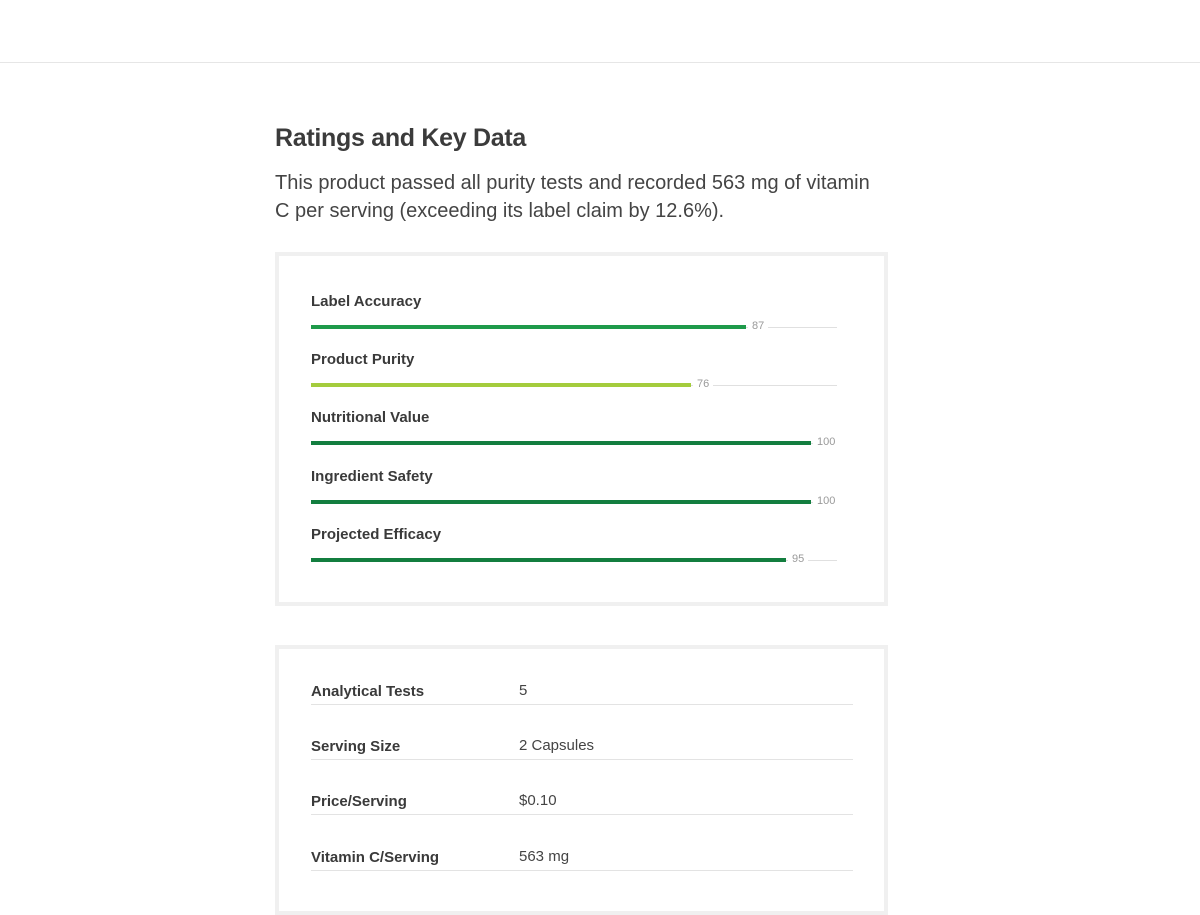 The image size is (1200, 915). What do you see at coordinates (376, 534) in the screenshot?
I see `rating-label: Projected Efficacy` at bounding box center [376, 534].